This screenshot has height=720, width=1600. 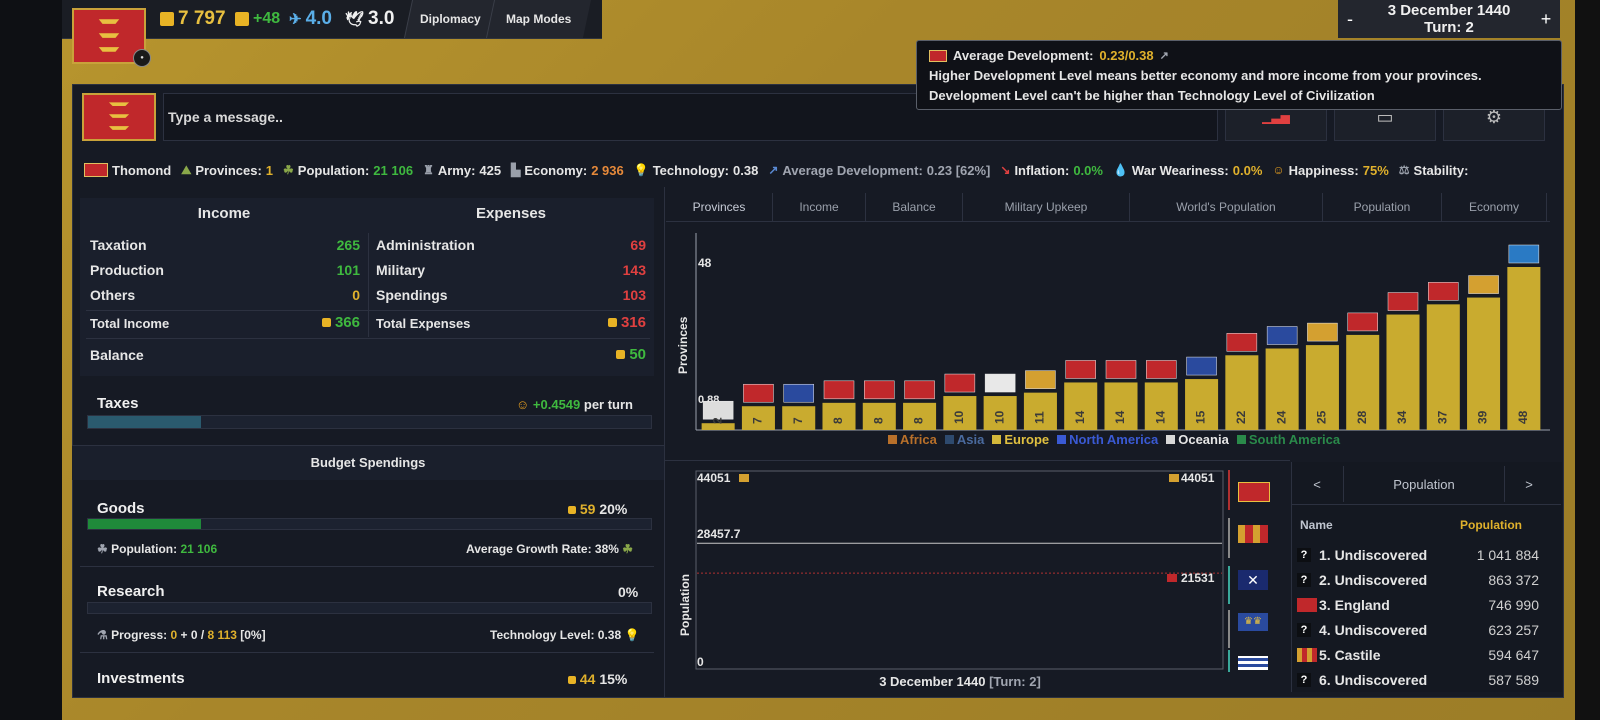 I want to click on tab-population: Population, so click(x=1382, y=207).